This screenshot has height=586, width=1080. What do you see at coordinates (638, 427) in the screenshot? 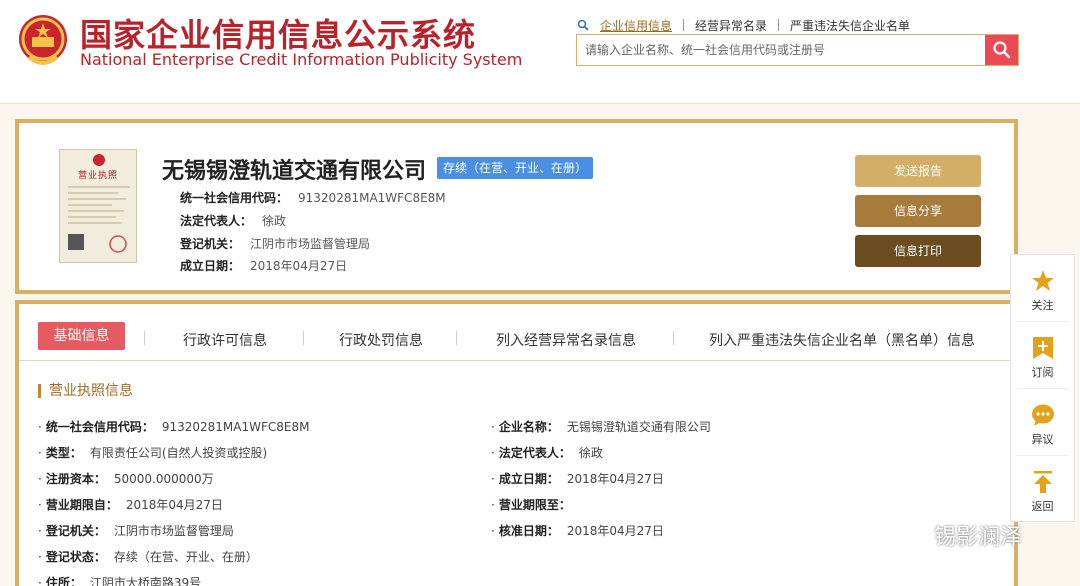
I see `field-value: 无锡锡澄轨道交通有限公司` at bounding box center [638, 427].